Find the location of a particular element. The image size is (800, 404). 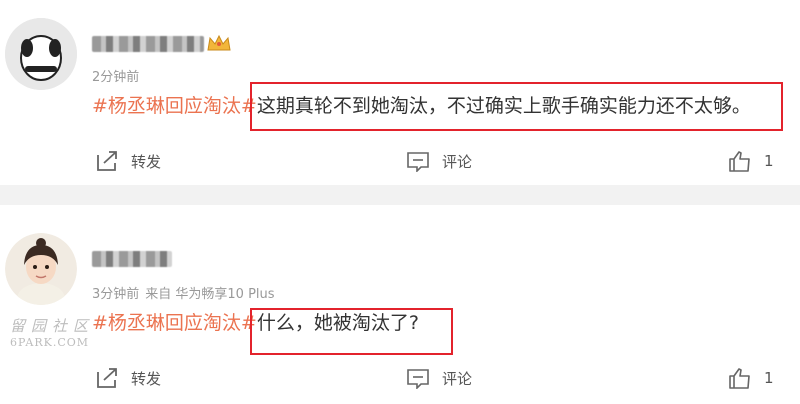

comment-meta: 3分钟前 来自 华为畅享10 Plus is located at coordinates (186, 292).